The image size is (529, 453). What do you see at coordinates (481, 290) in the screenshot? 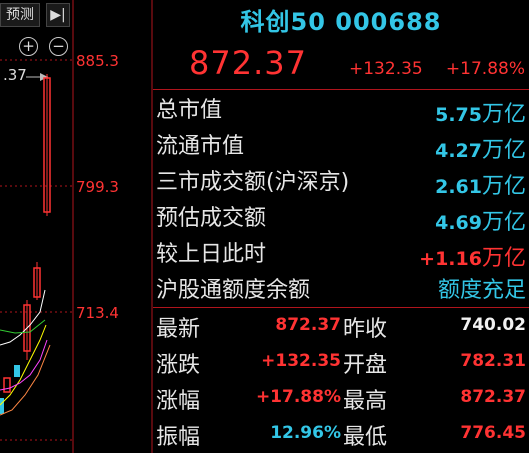
I see `stat-value: 额度充足` at bounding box center [481, 290].